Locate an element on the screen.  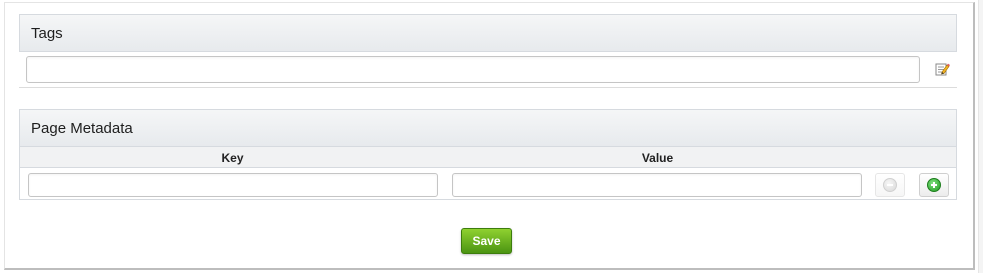
scrollbar-track is located at coordinates (980, 136).